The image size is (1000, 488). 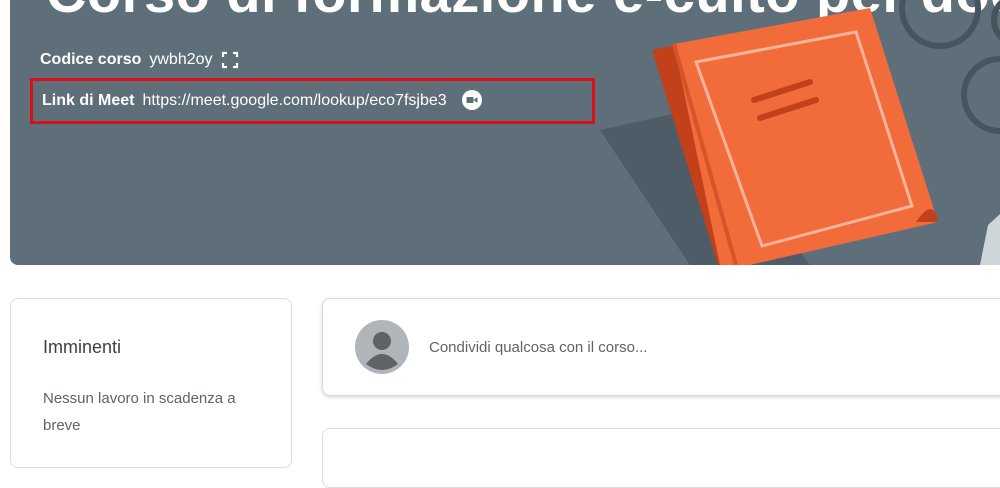 I want to click on class-code-label: Codice corso, so click(x=91, y=59).